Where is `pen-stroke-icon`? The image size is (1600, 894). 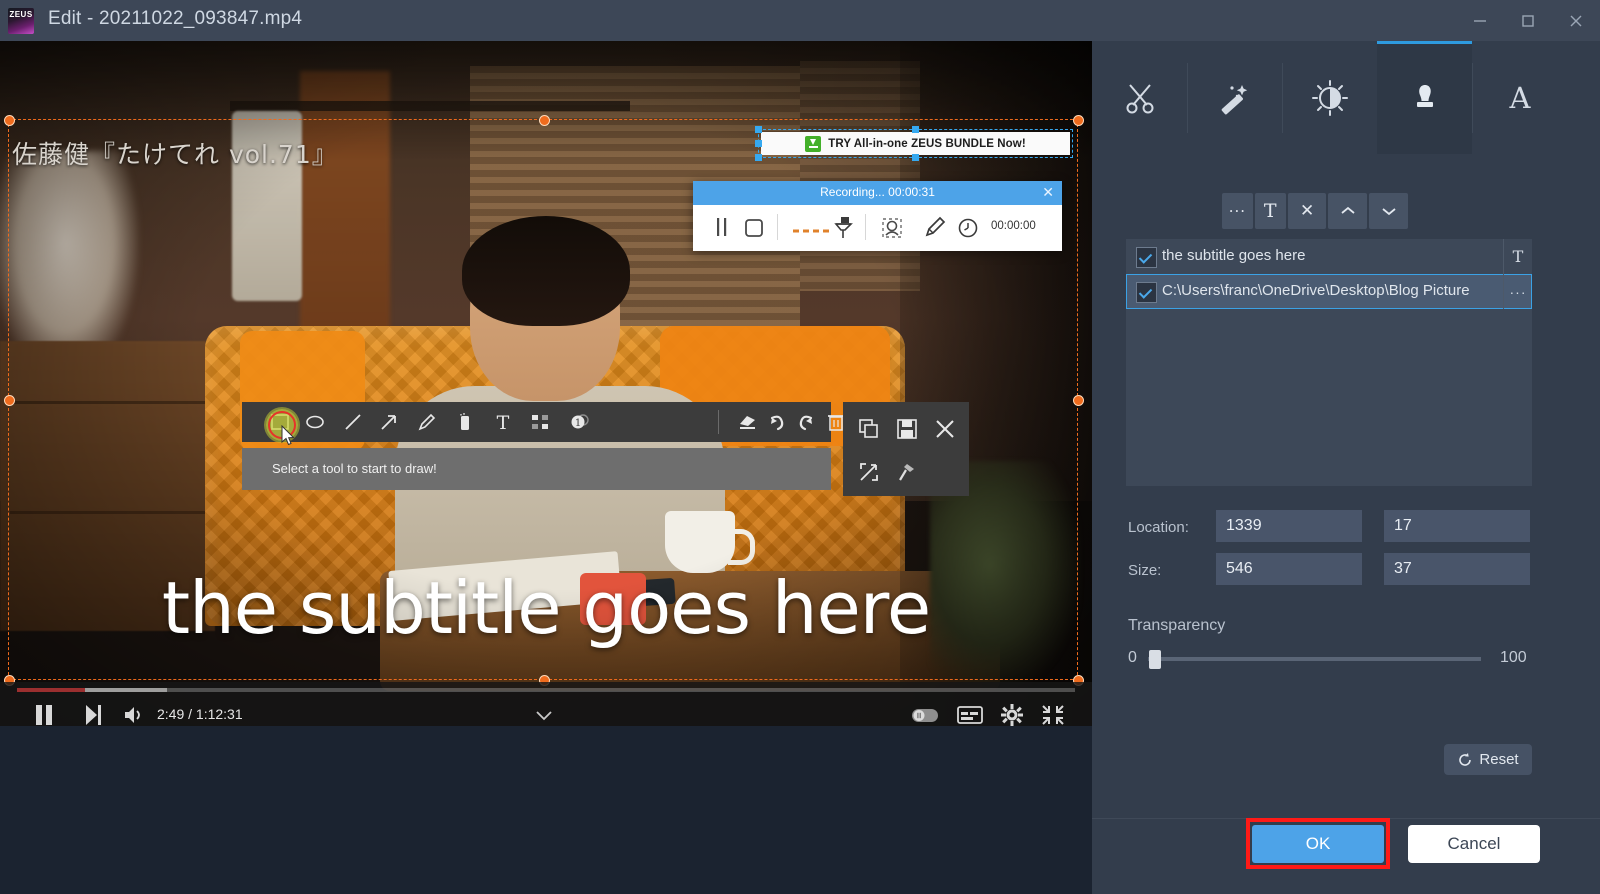
pen-stroke-icon is located at coordinates (811, 230).